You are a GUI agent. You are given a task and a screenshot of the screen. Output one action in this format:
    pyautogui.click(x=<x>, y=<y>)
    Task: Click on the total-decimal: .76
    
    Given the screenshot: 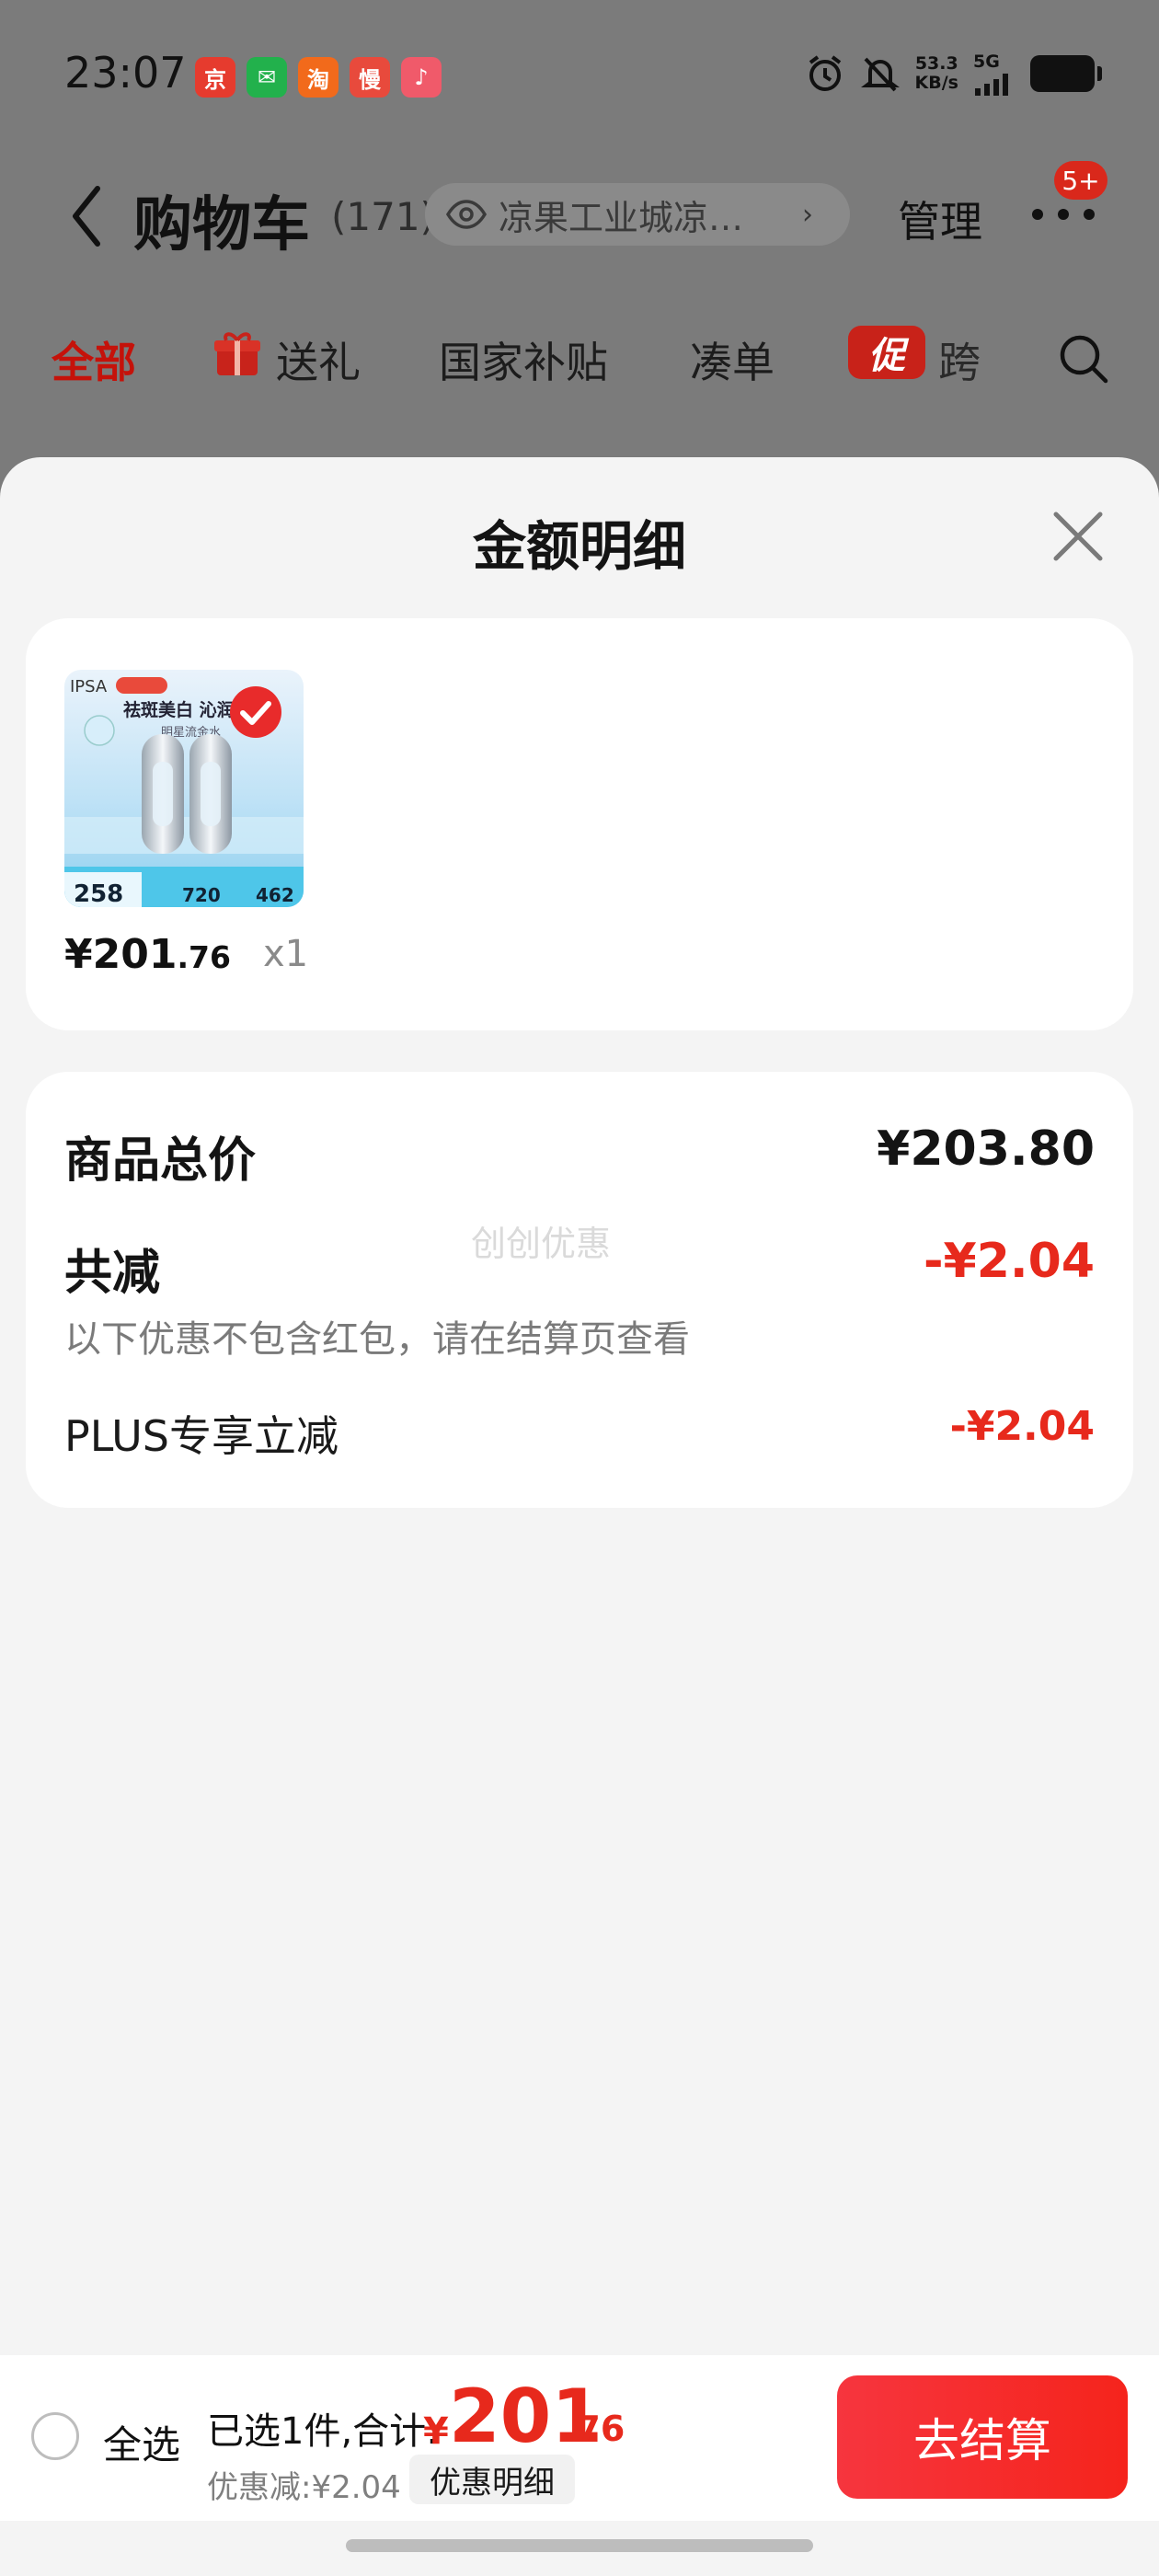 What is the action you would take?
    pyautogui.click(x=594, y=2429)
    